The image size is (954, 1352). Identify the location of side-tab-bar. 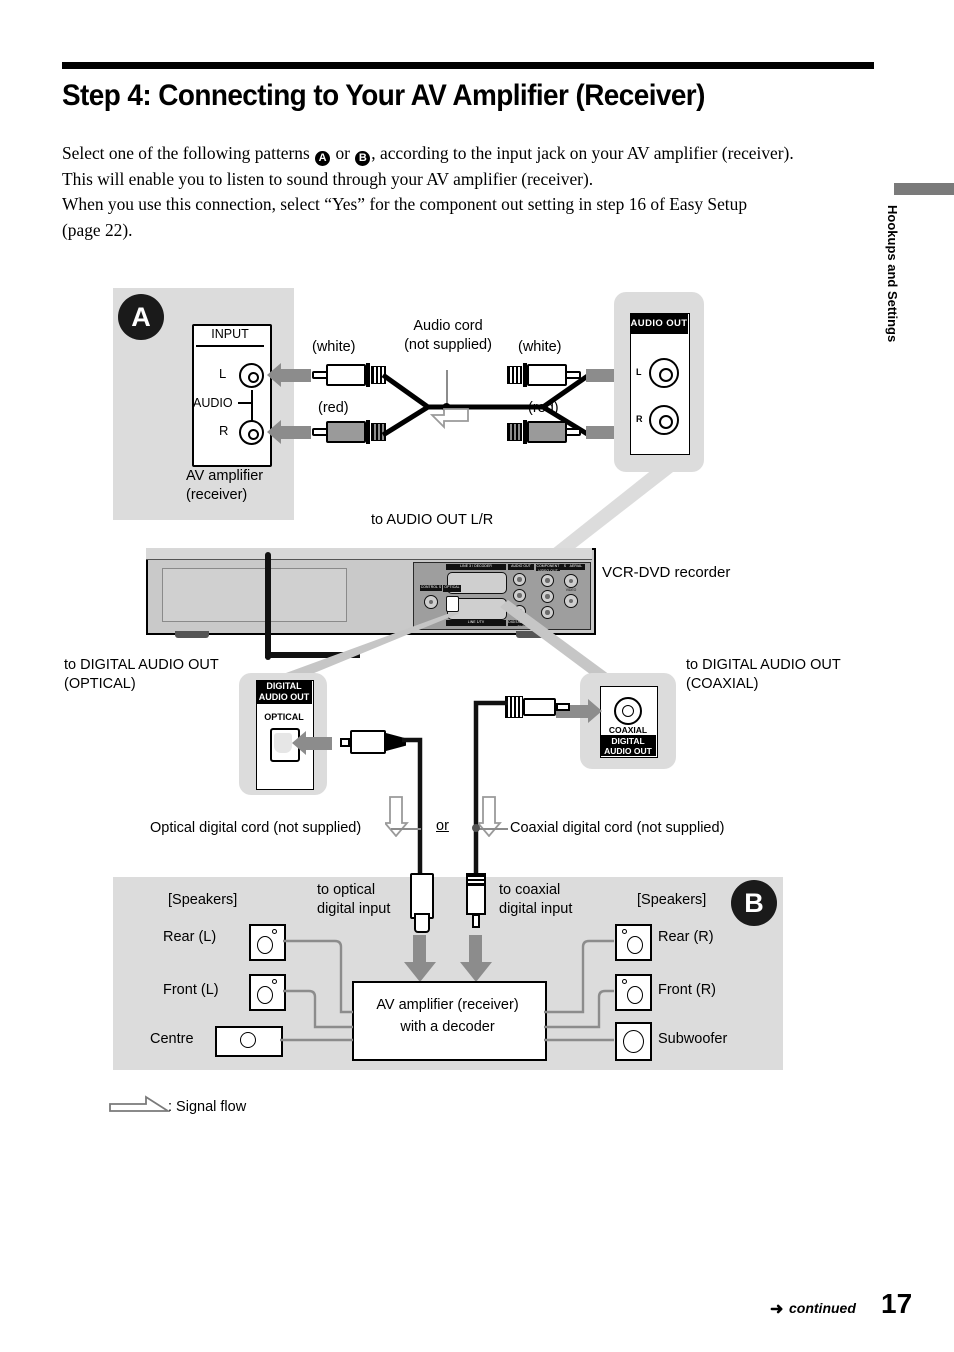
(924, 189).